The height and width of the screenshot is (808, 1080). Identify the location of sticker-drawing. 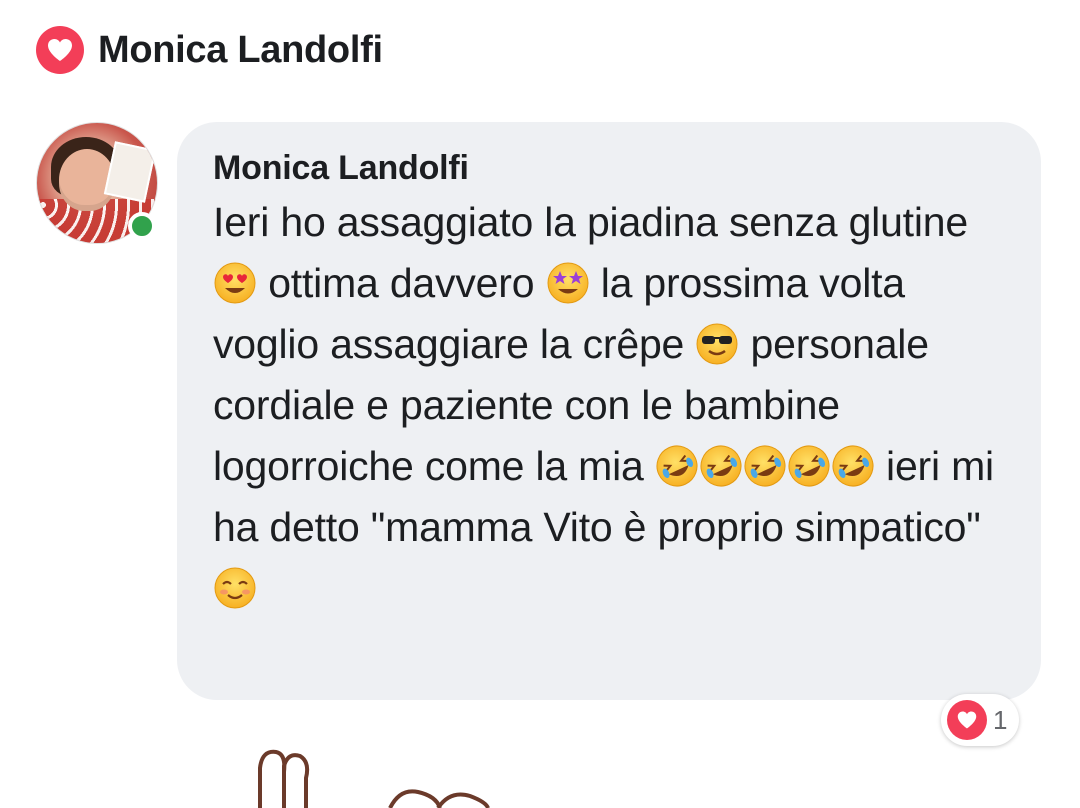
(374, 778).